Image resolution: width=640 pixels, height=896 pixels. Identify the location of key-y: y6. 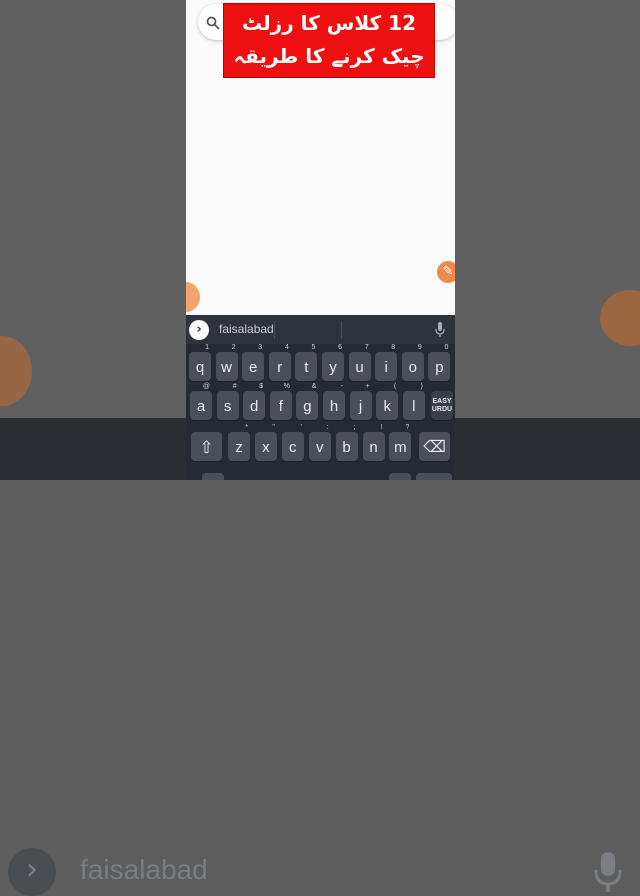
(333, 362).